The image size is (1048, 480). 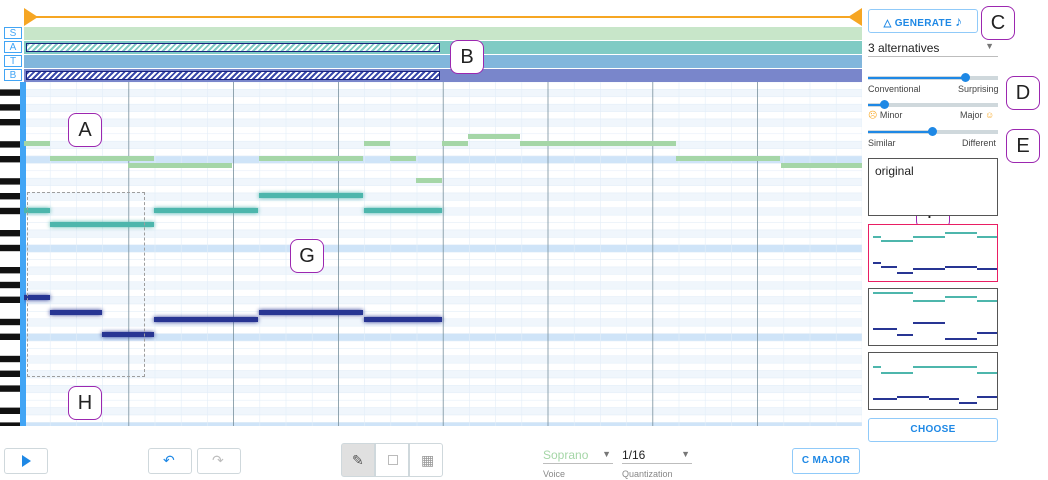 I want to click on voice-track-a, so click(x=443, y=47).